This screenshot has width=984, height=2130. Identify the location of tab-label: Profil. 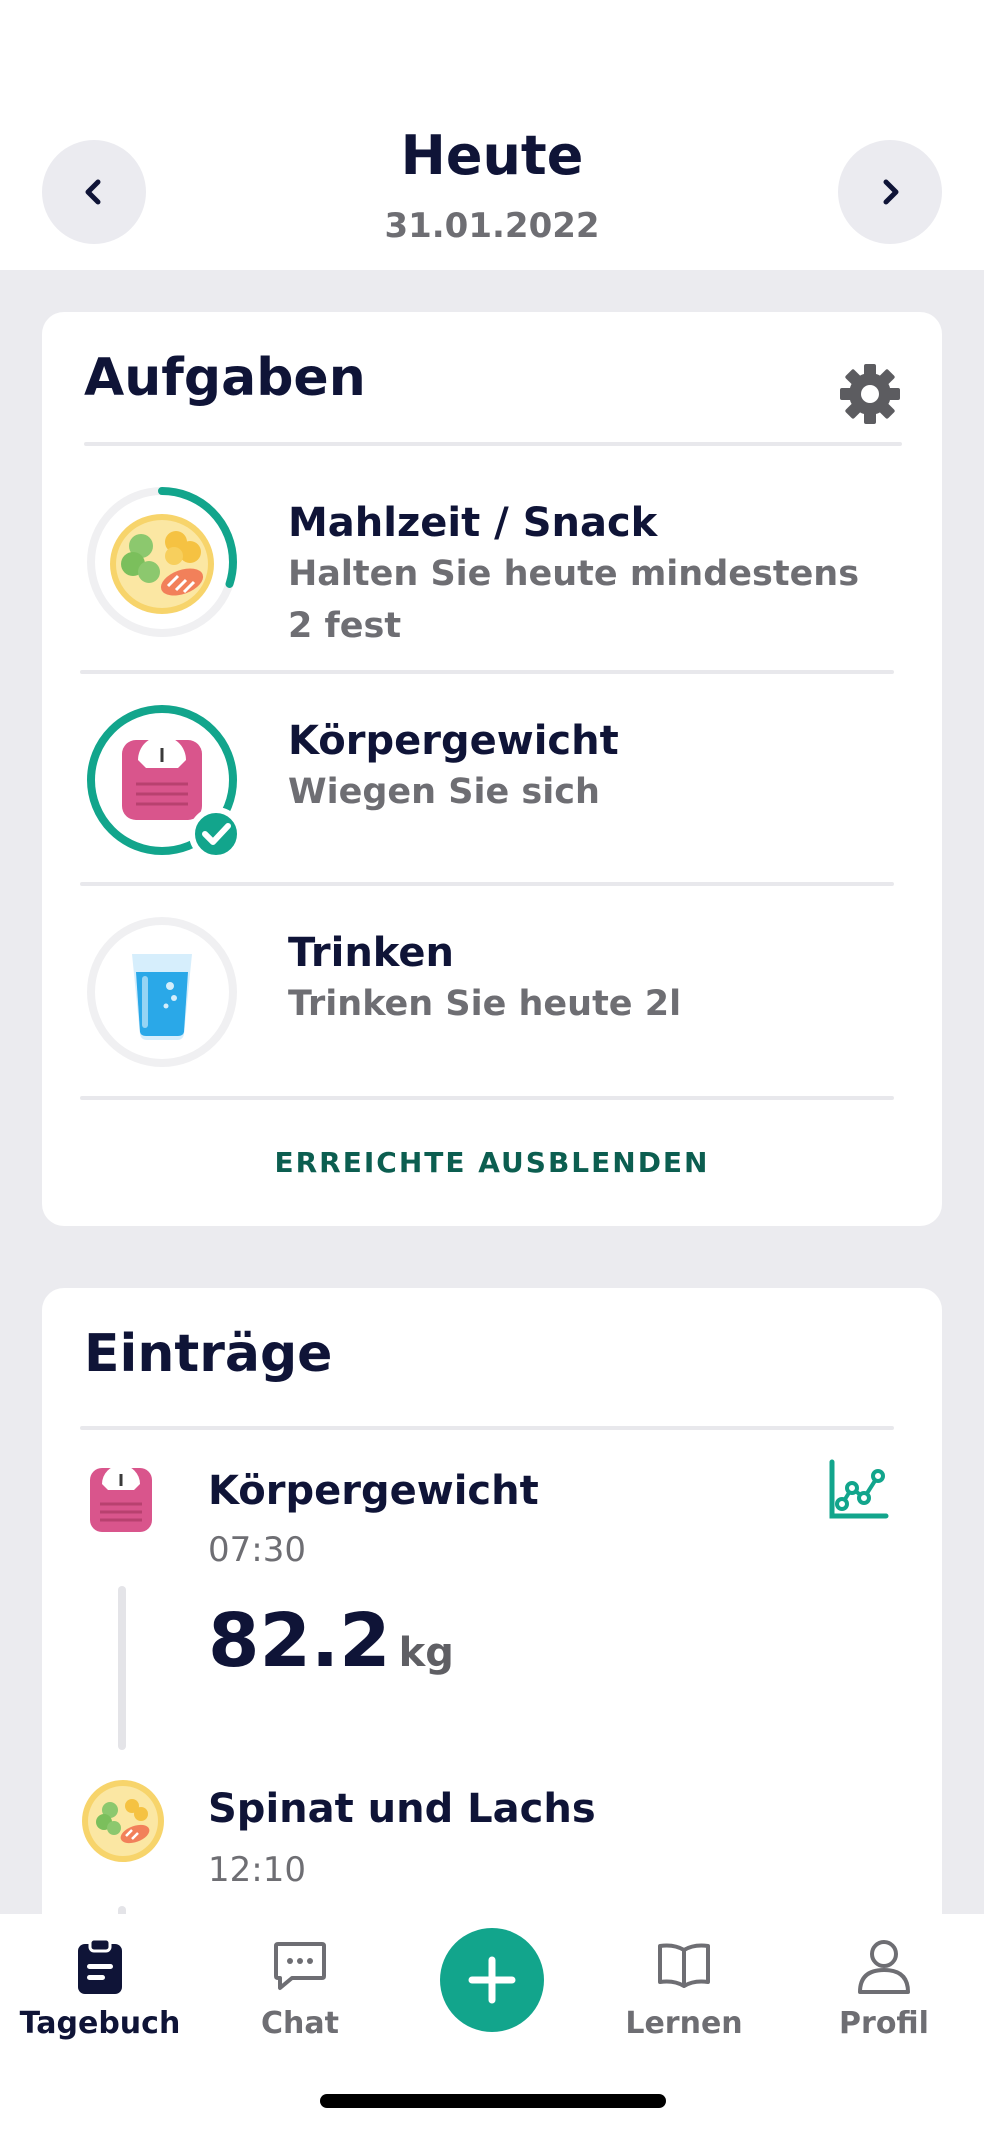
(884, 2023).